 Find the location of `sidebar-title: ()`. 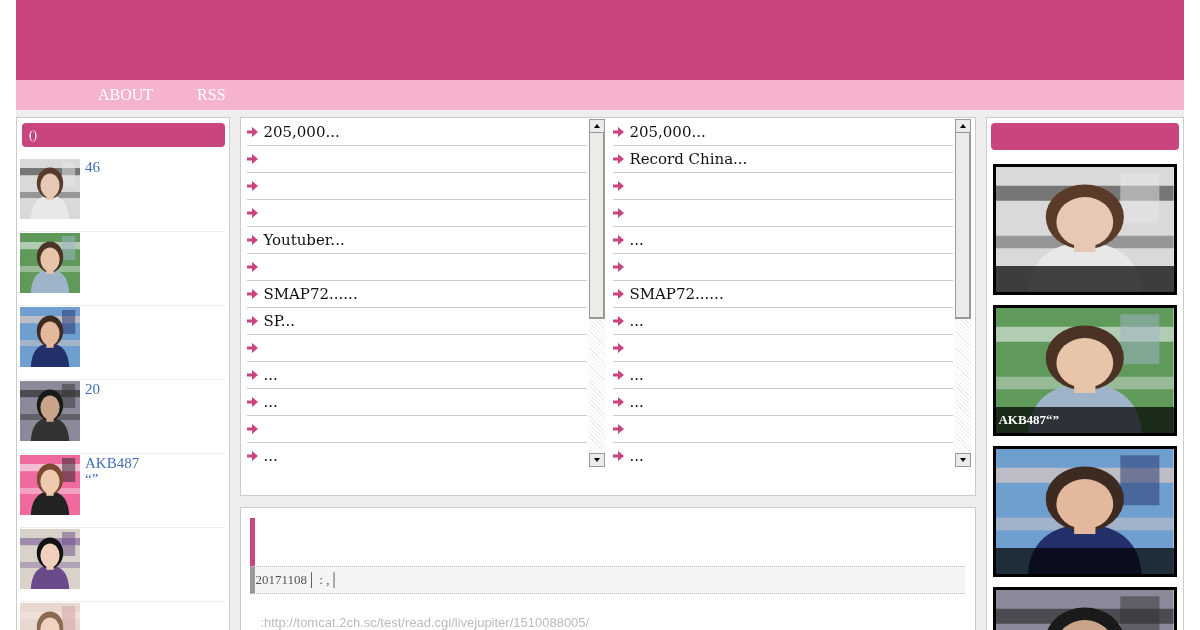

sidebar-title: () is located at coordinates (124, 135).